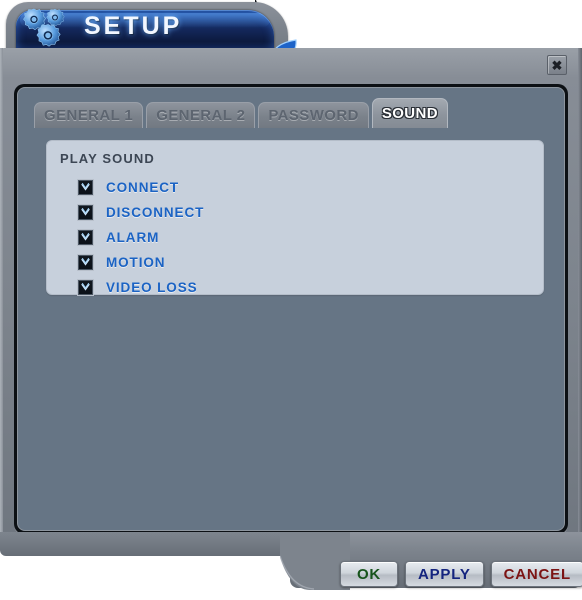 The width and height of the screenshot is (582, 600). What do you see at coordinates (143, 187) in the screenshot?
I see `sound-option-label: CONNECT` at bounding box center [143, 187].